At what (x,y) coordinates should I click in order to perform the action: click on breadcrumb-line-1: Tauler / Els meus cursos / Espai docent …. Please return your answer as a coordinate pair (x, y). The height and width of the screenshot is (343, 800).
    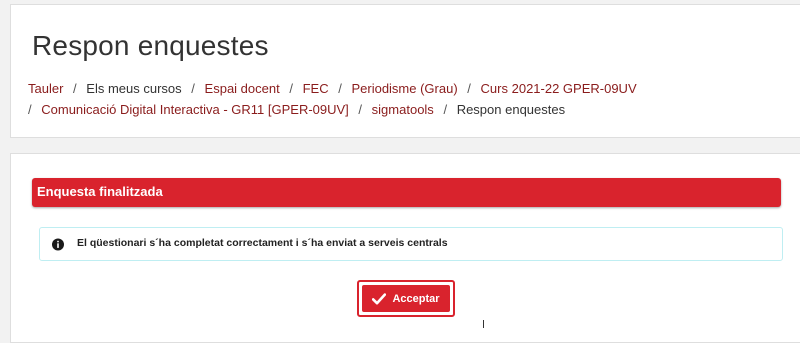
    Looking at the image, I should click on (378, 88).